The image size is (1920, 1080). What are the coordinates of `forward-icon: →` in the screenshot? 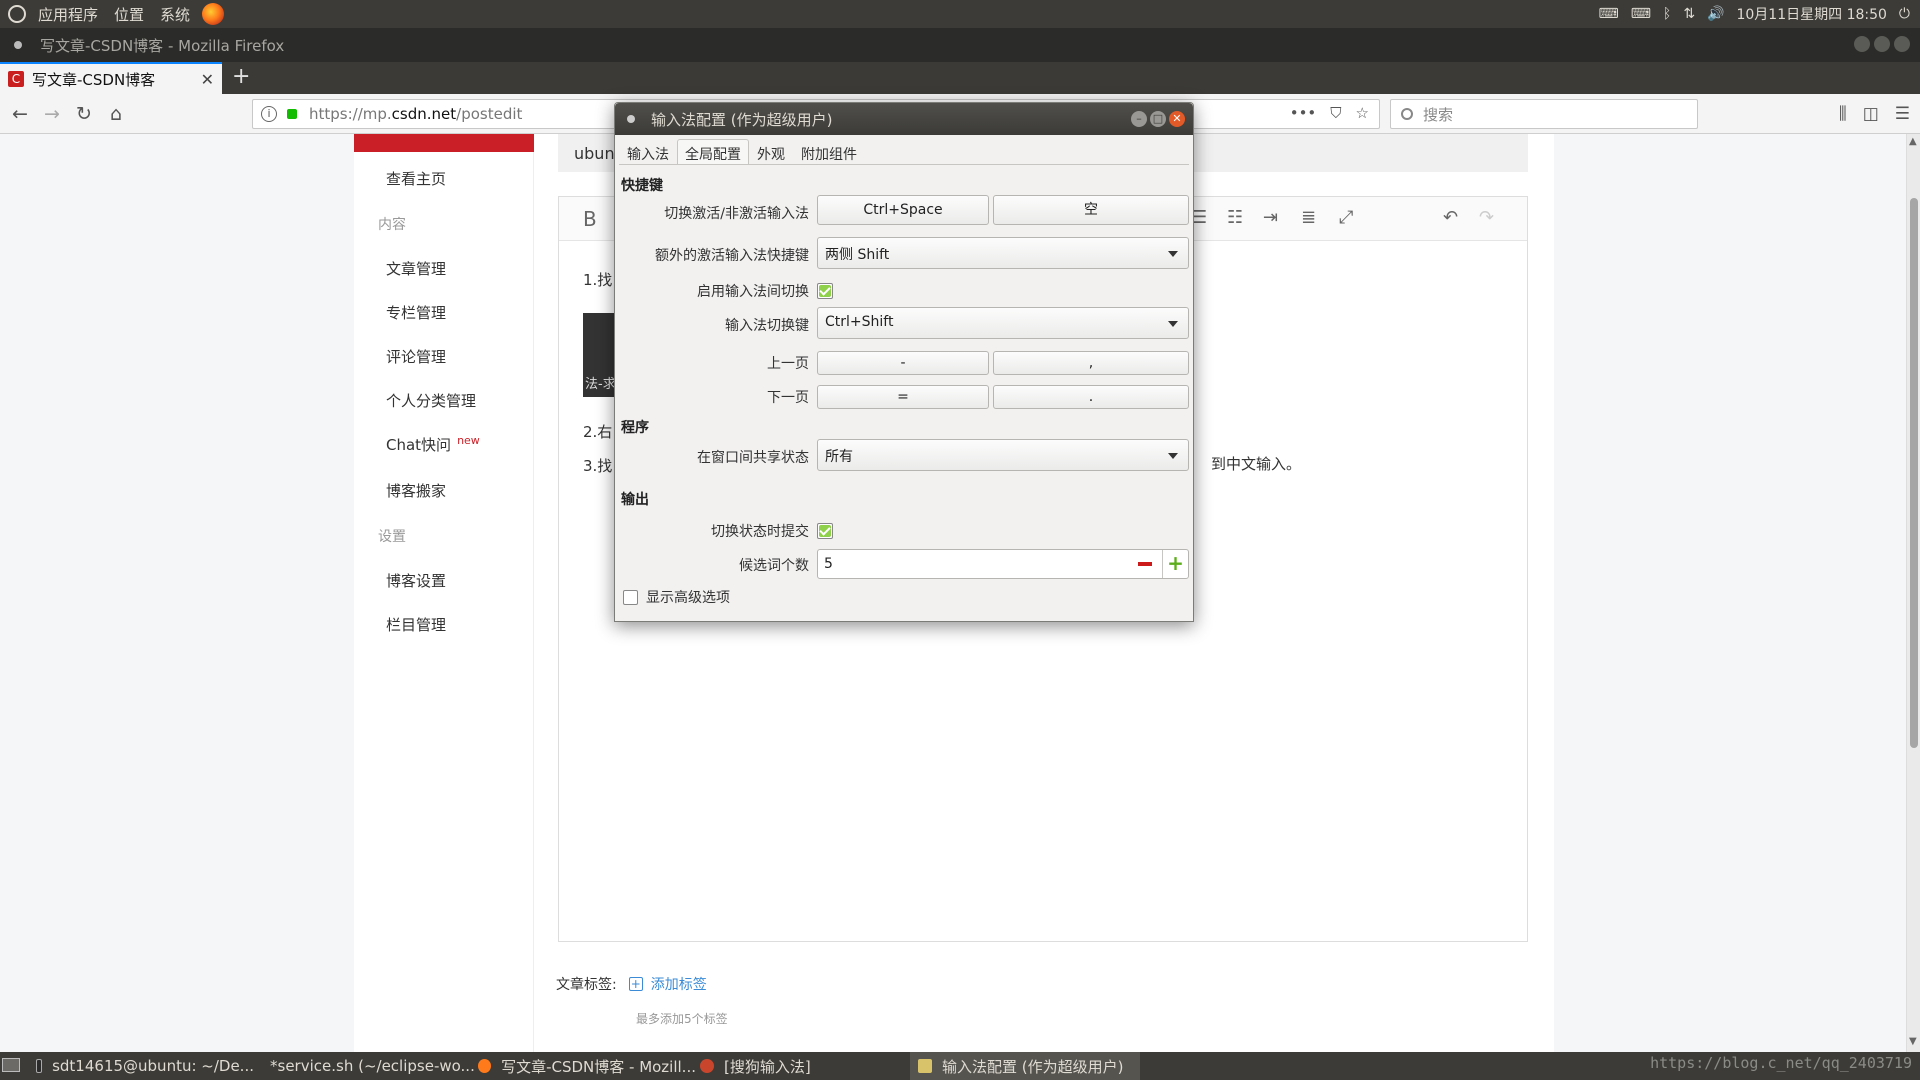 It's located at (52, 114).